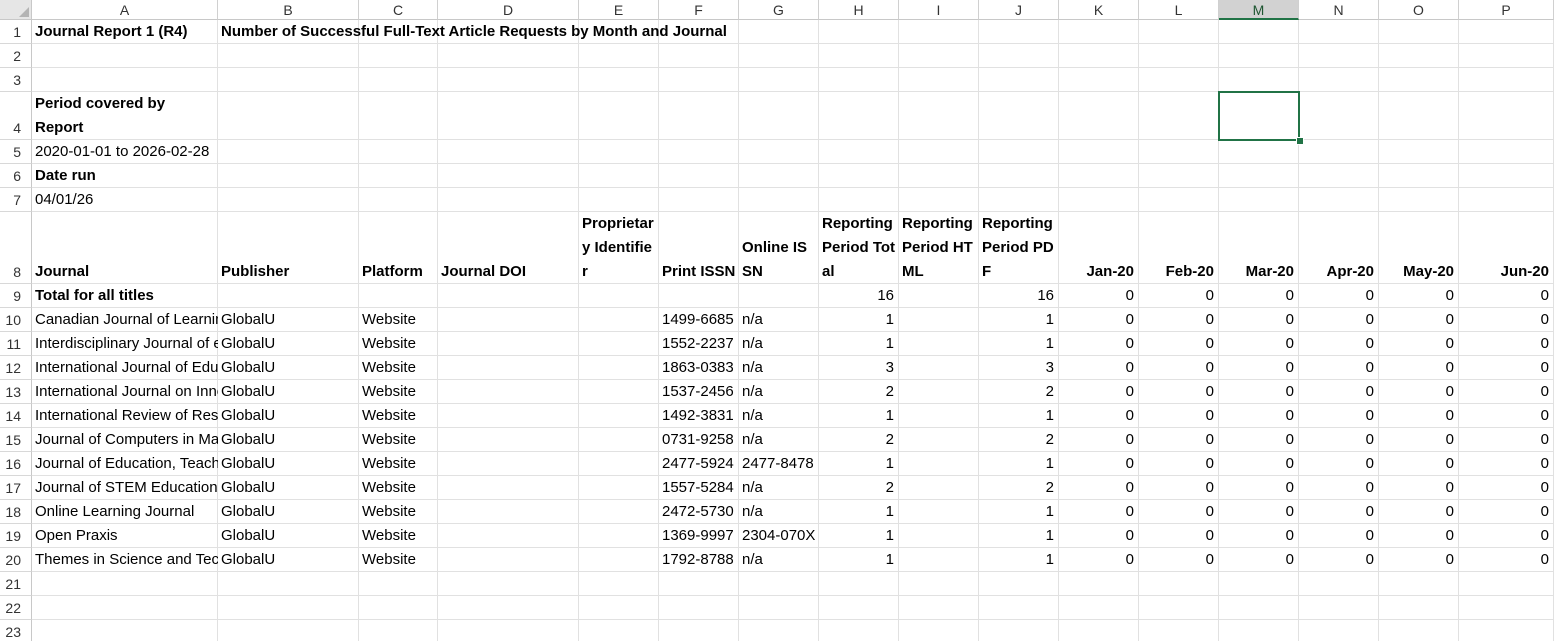 Image resolution: width=1554 pixels, height=641 pixels. Describe the element at coordinates (16, 560) in the screenshot. I see `row-header-20: 20` at that location.